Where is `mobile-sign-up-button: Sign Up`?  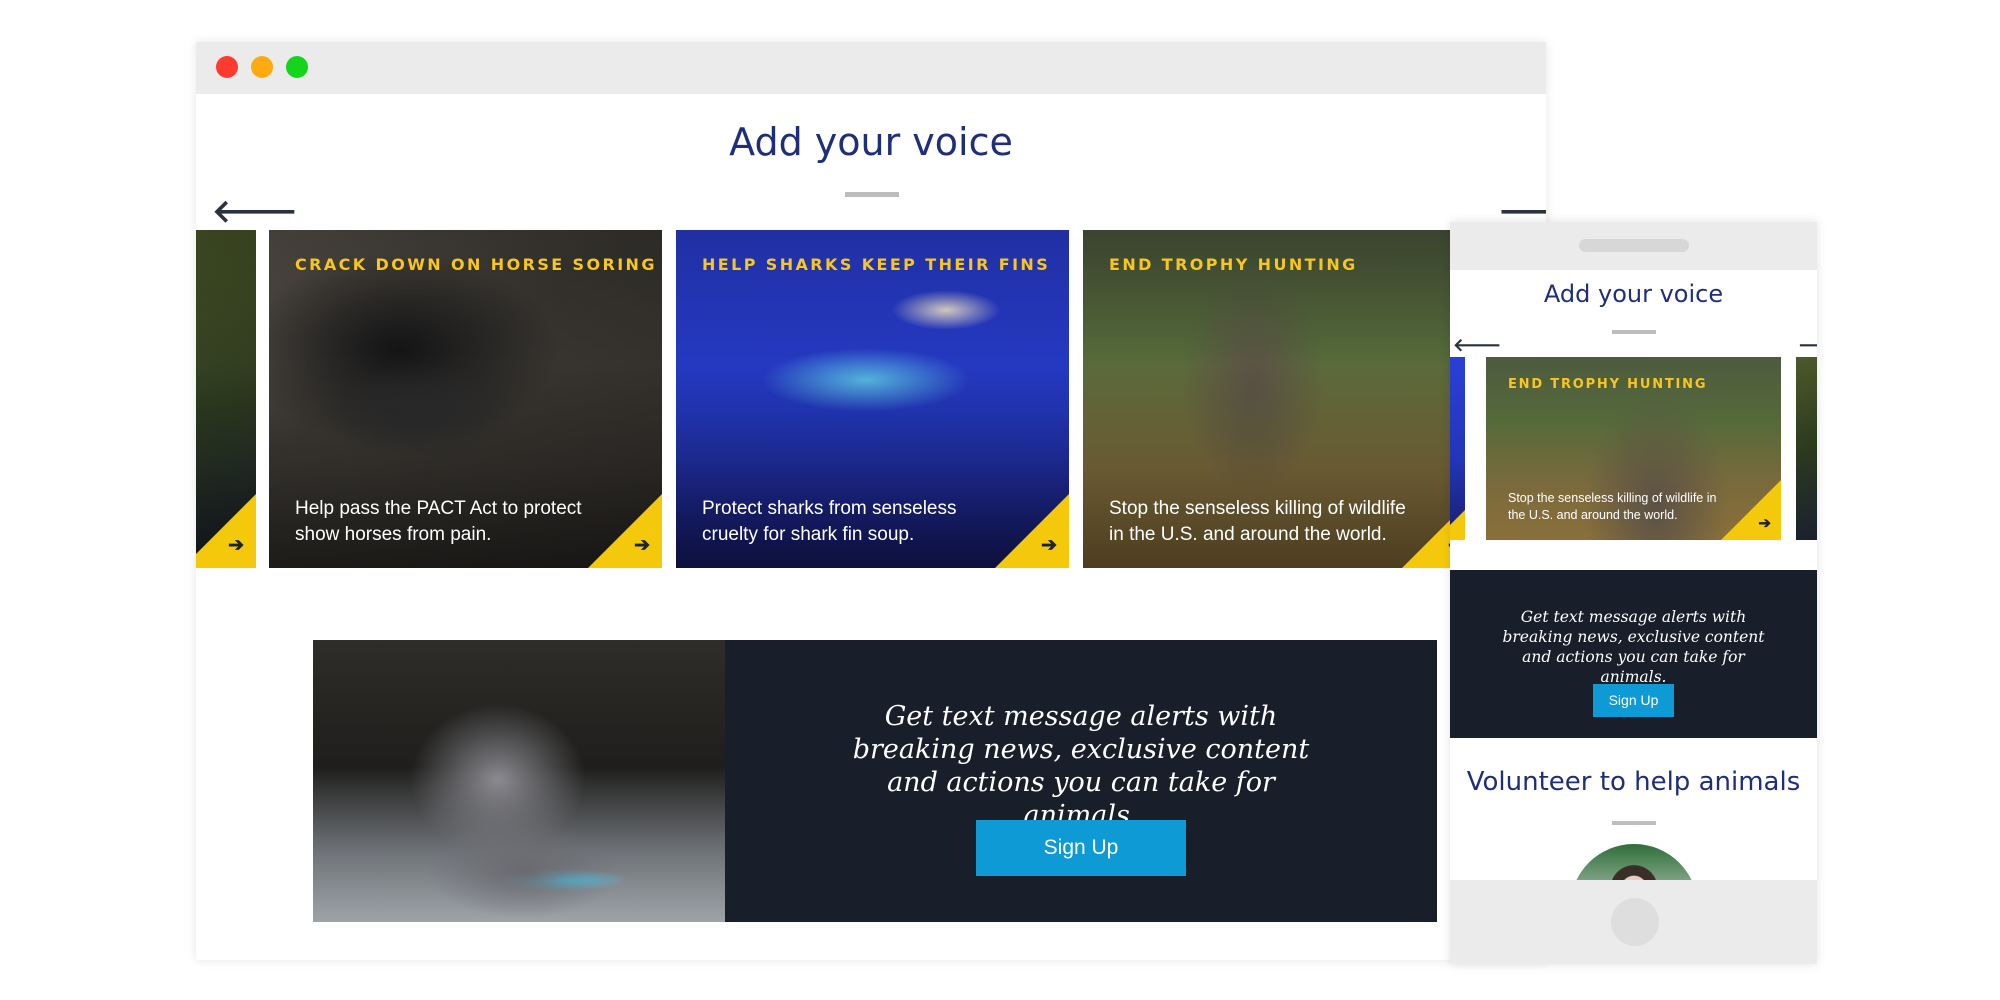 mobile-sign-up-button: Sign Up is located at coordinates (1633, 700).